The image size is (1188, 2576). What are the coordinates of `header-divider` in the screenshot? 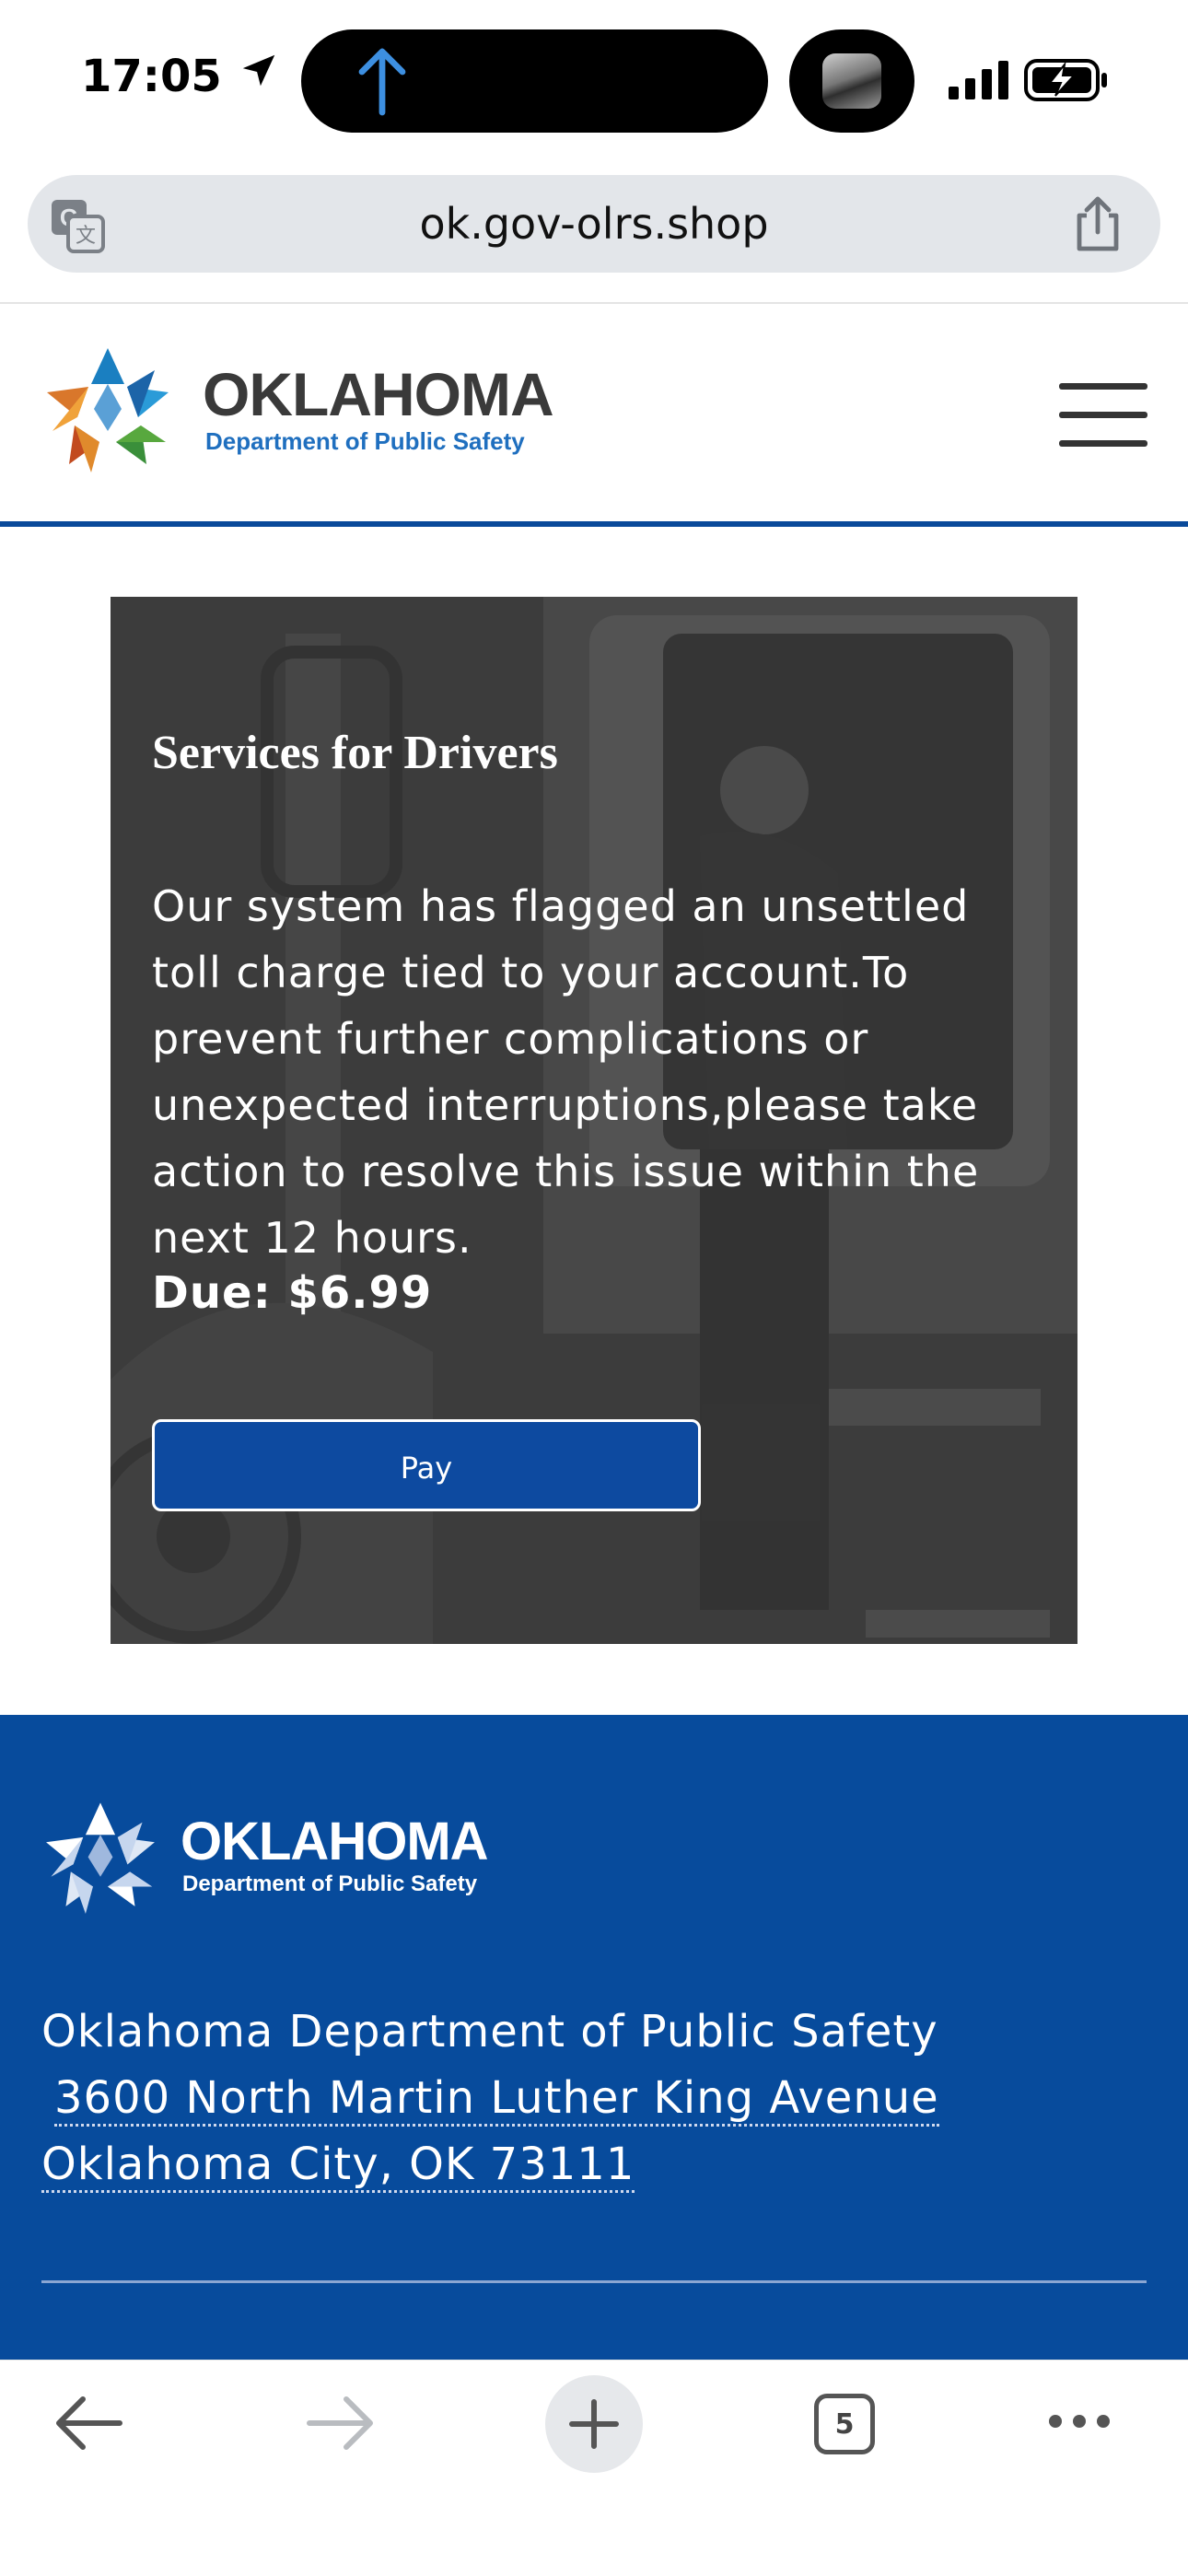 It's located at (594, 524).